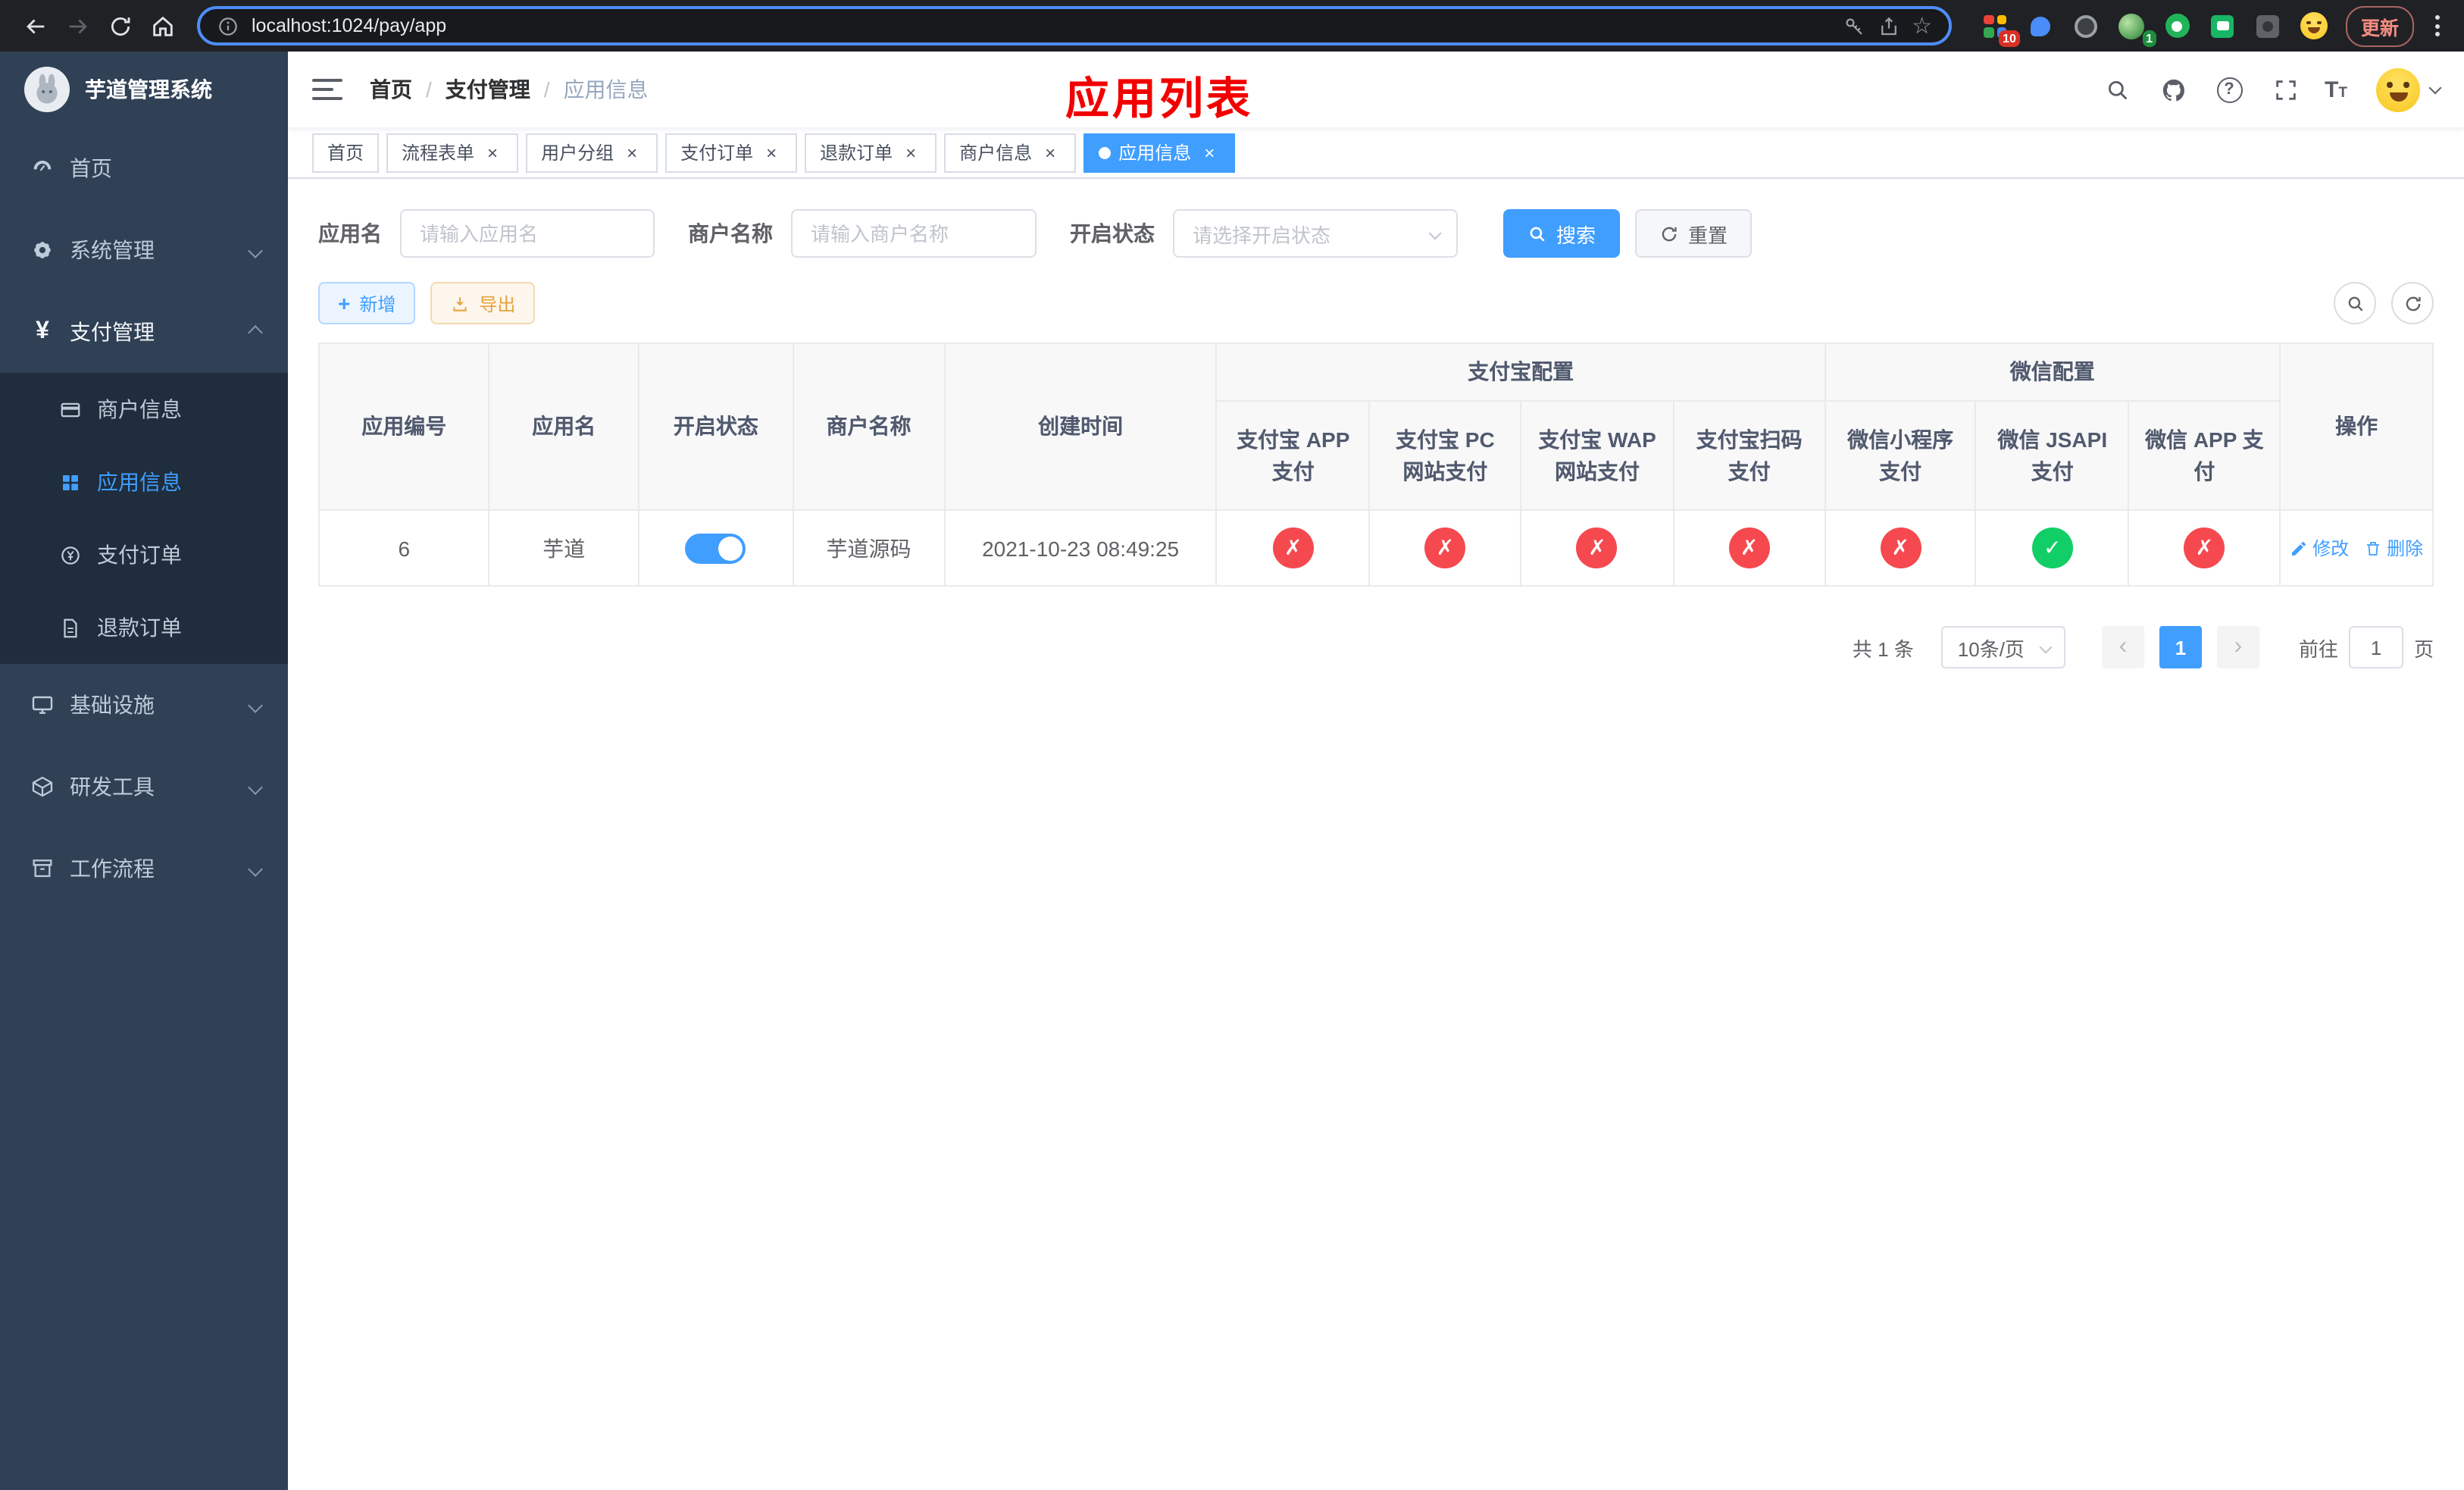 This screenshot has width=2464, height=1490. I want to click on column-header-alipay-pc: 支付宝 PC 网站支付, so click(1445, 455).